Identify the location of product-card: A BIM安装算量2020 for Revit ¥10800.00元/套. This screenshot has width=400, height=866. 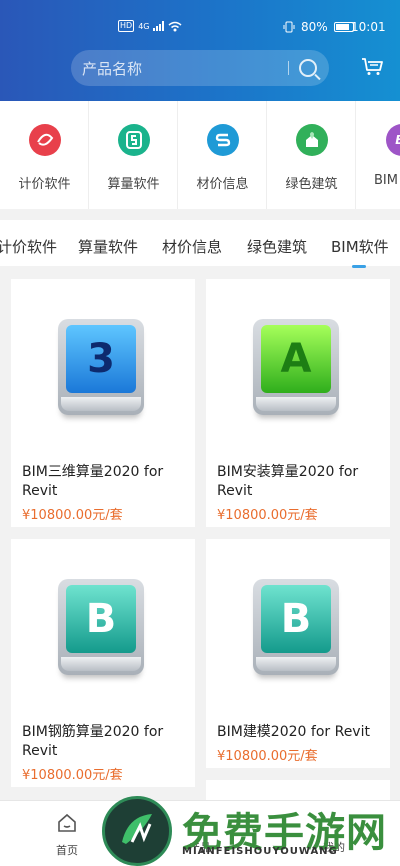
(298, 403).